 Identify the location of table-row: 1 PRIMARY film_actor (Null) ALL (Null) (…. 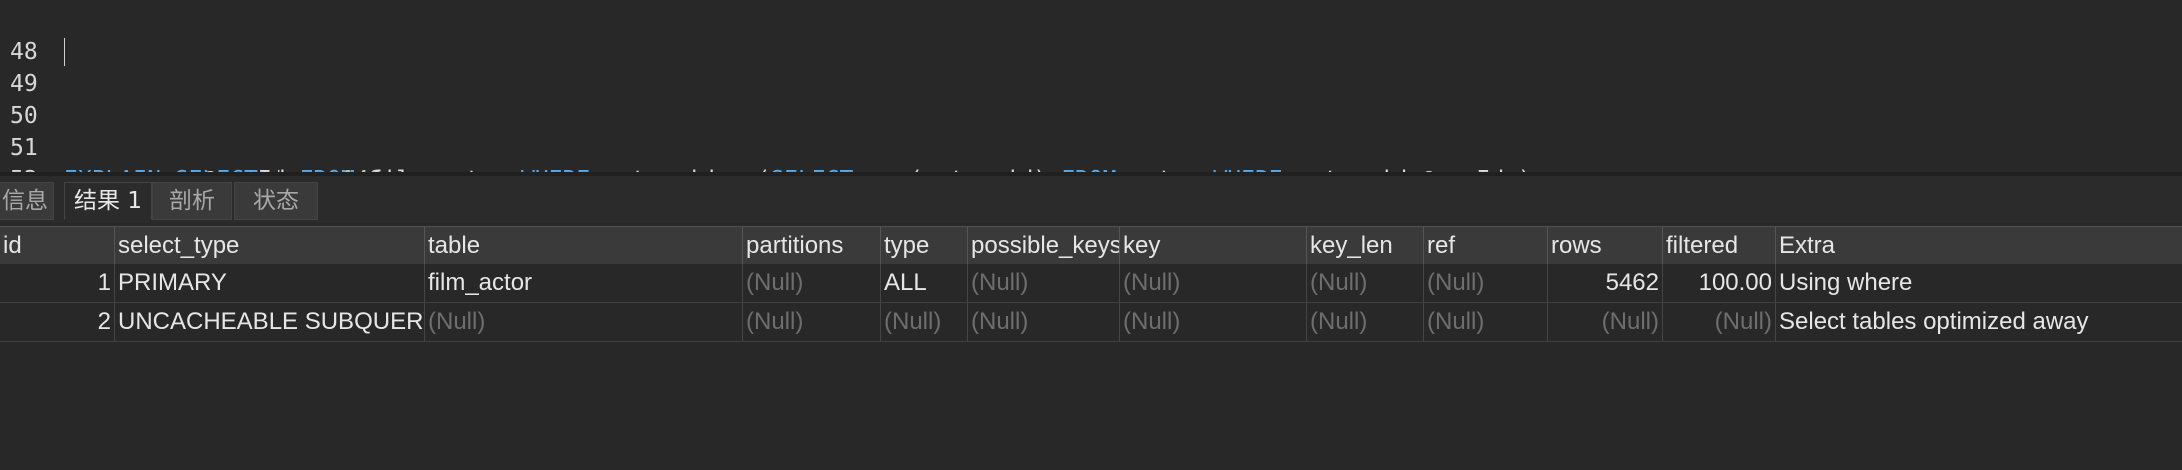
(1091, 283).